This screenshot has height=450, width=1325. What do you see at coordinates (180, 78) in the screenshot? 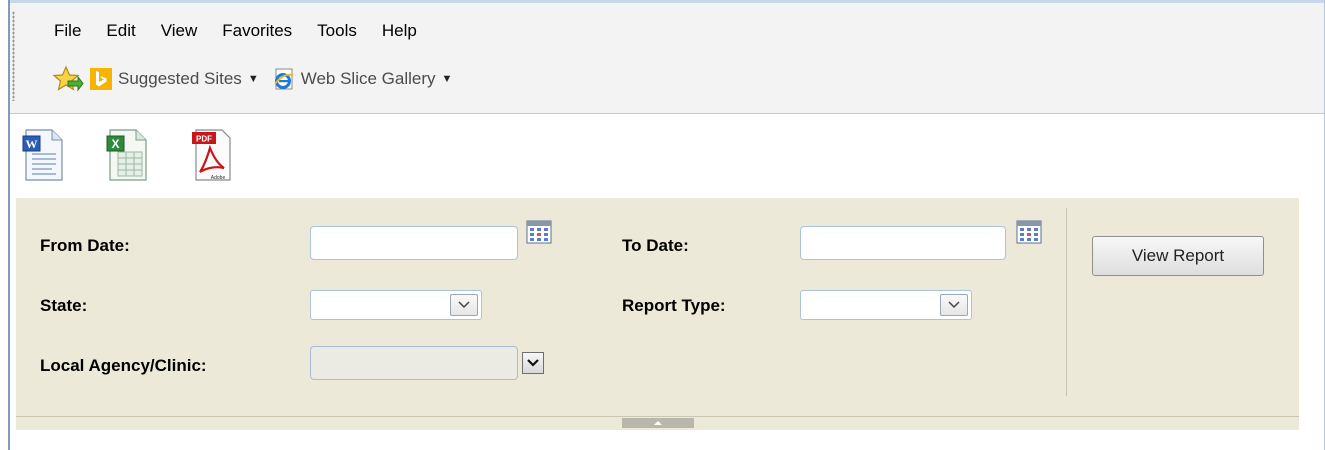
I see `suggested-sites-label: Suggested Sites` at bounding box center [180, 78].